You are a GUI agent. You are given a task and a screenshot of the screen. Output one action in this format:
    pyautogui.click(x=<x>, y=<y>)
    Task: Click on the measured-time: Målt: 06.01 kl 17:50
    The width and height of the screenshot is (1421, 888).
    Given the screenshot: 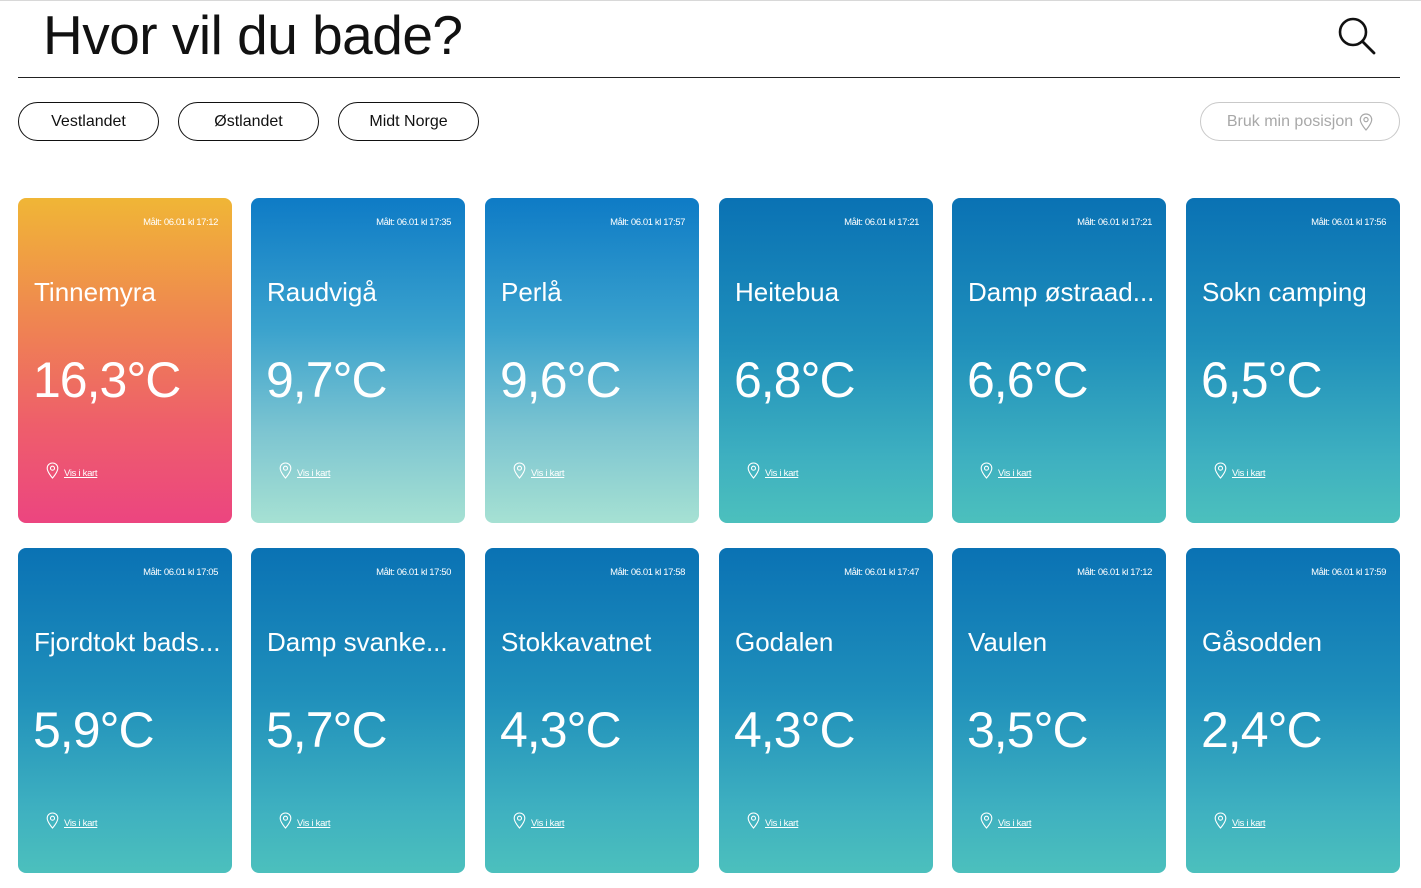 What is the action you would take?
    pyautogui.click(x=413, y=572)
    